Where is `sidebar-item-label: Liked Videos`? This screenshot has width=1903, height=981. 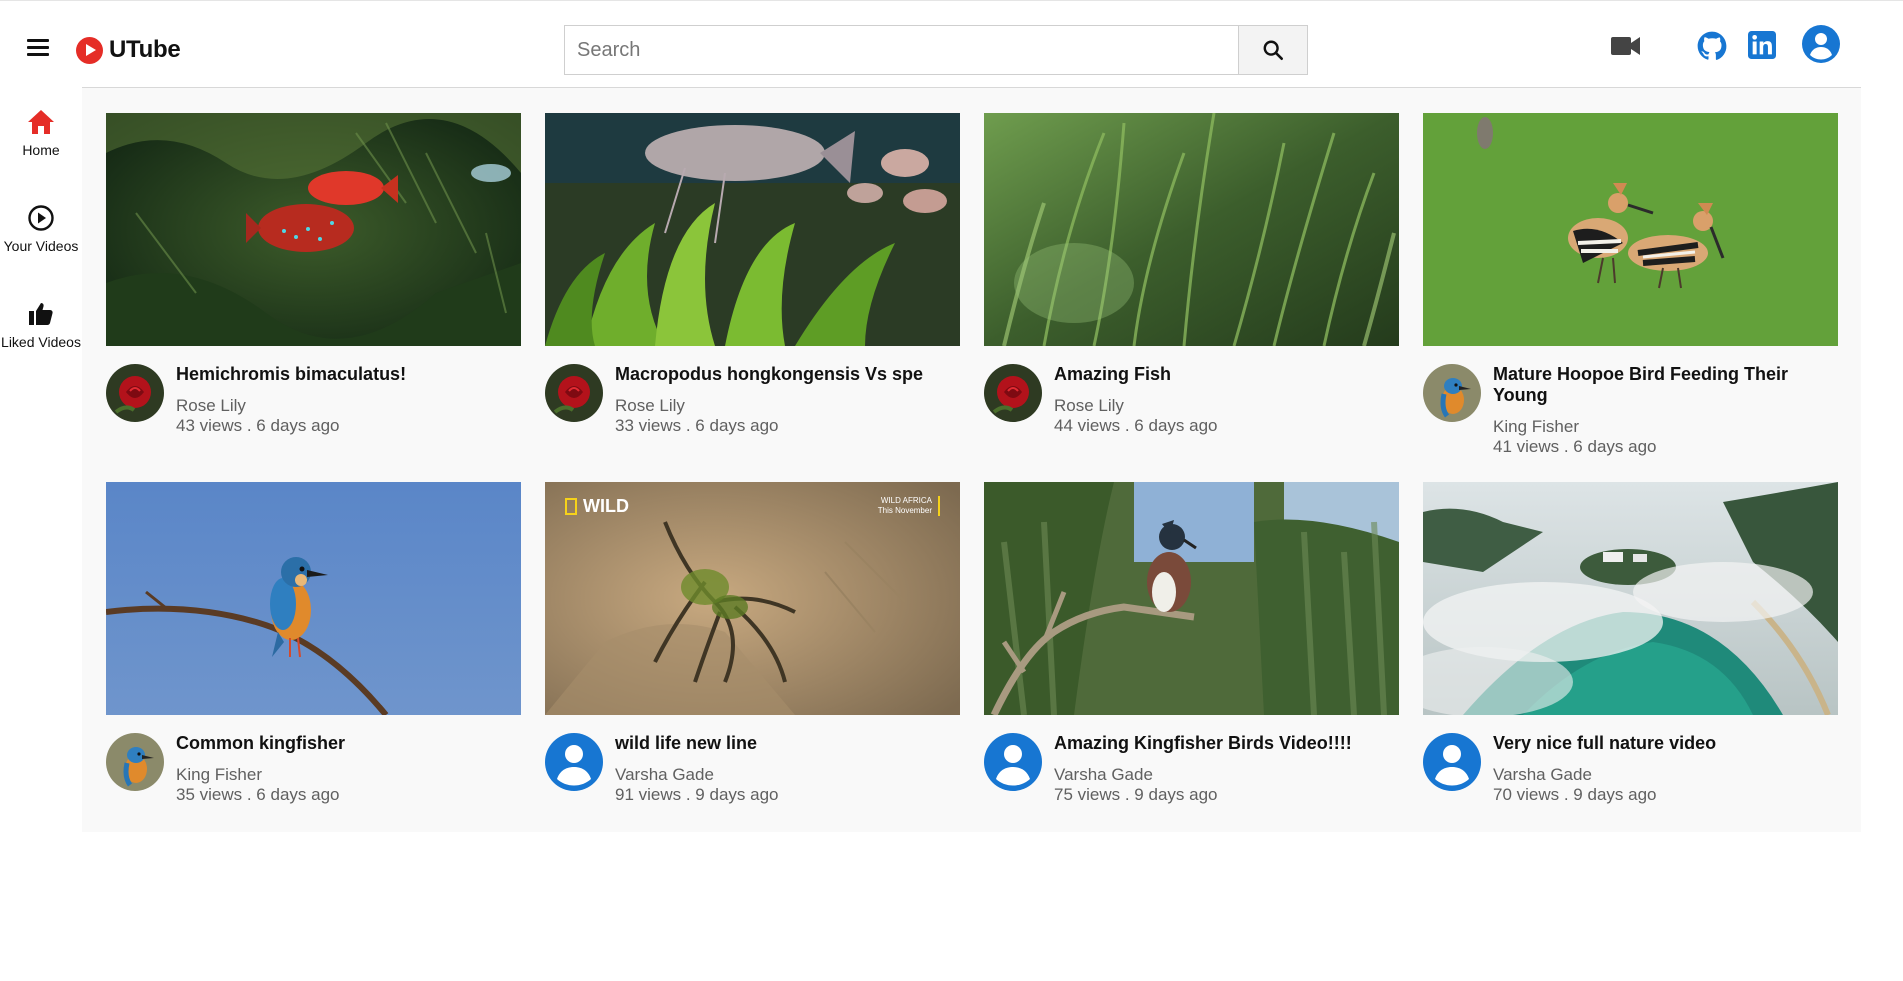 sidebar-item-label: Liked Videos is located at coordinates (41, 342).